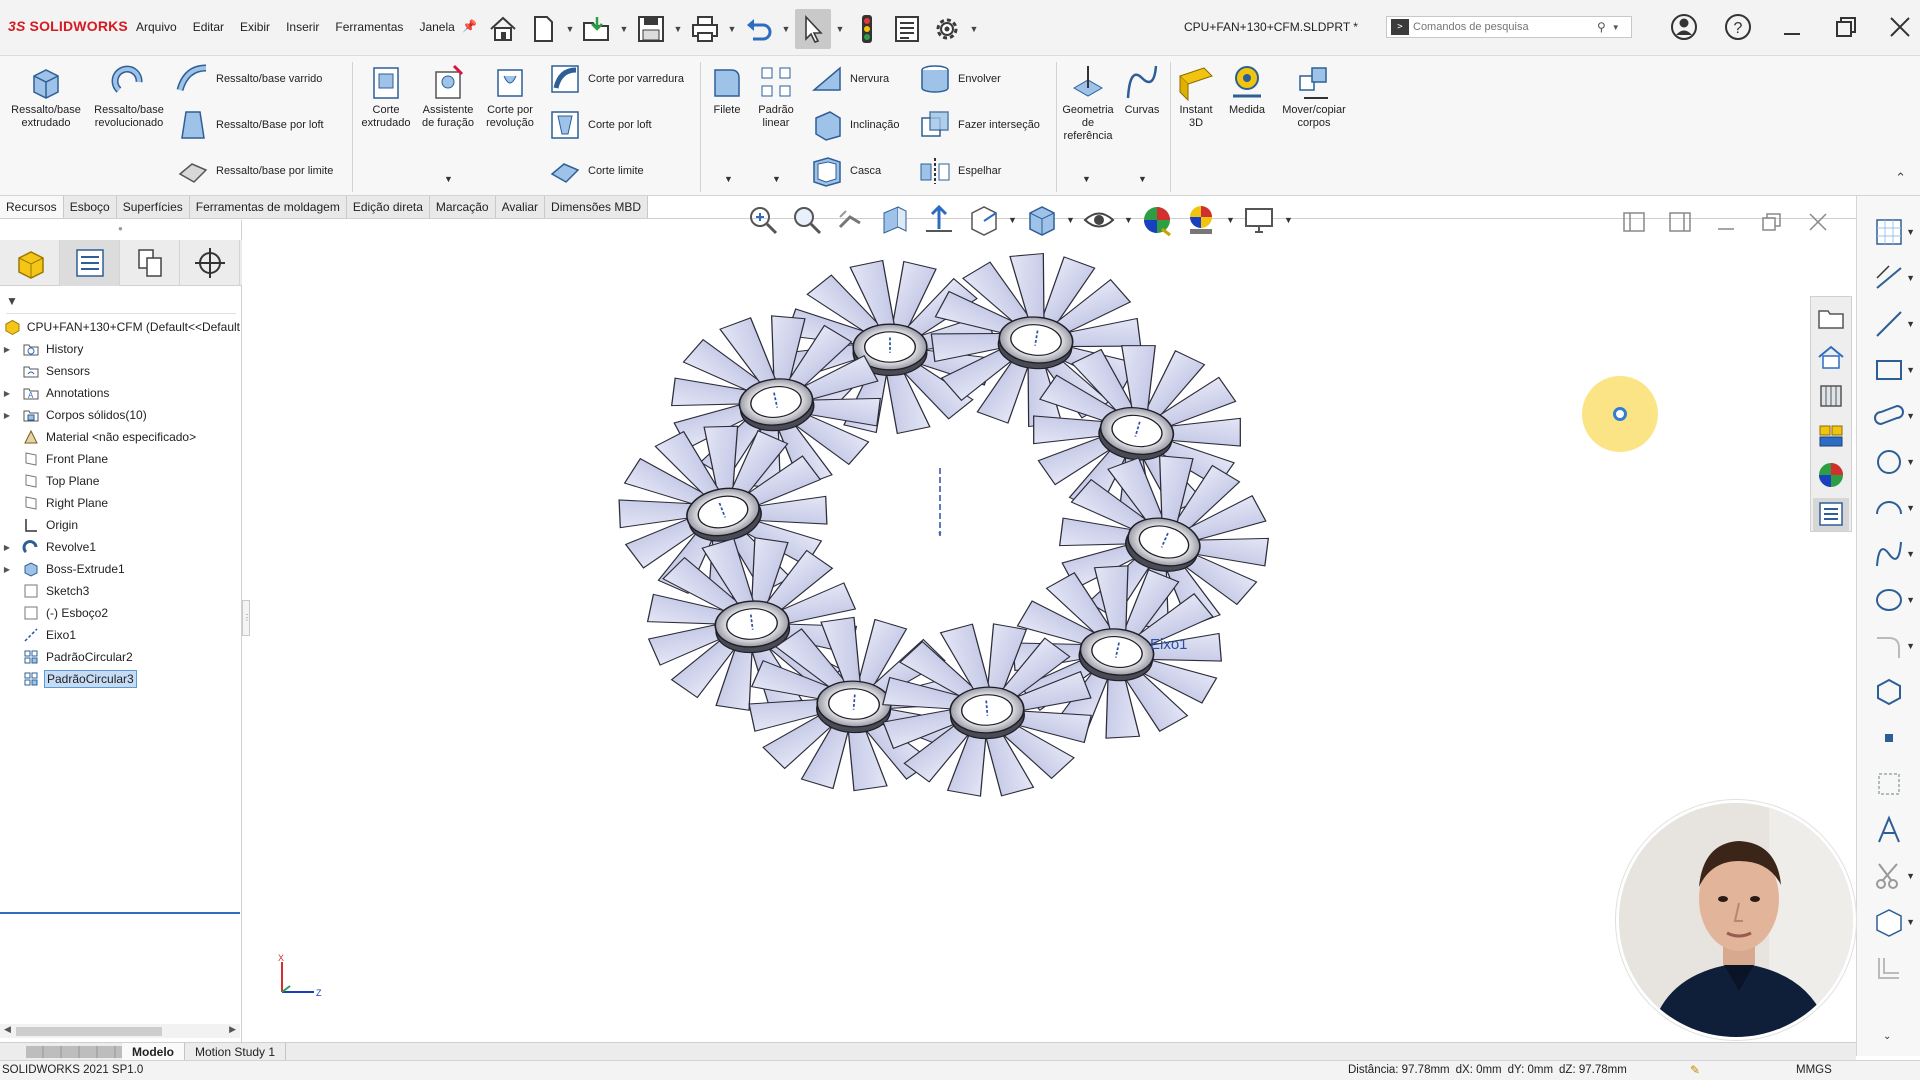  I want to click on ellipse-dropdown-icon: ▼, so click(1910, 600).